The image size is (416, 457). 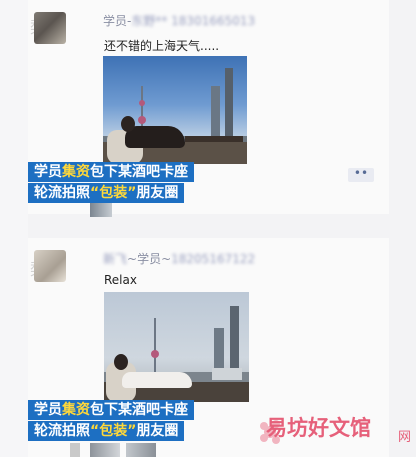 I want to click on glasses-on-table, so click(x=227, y=374).